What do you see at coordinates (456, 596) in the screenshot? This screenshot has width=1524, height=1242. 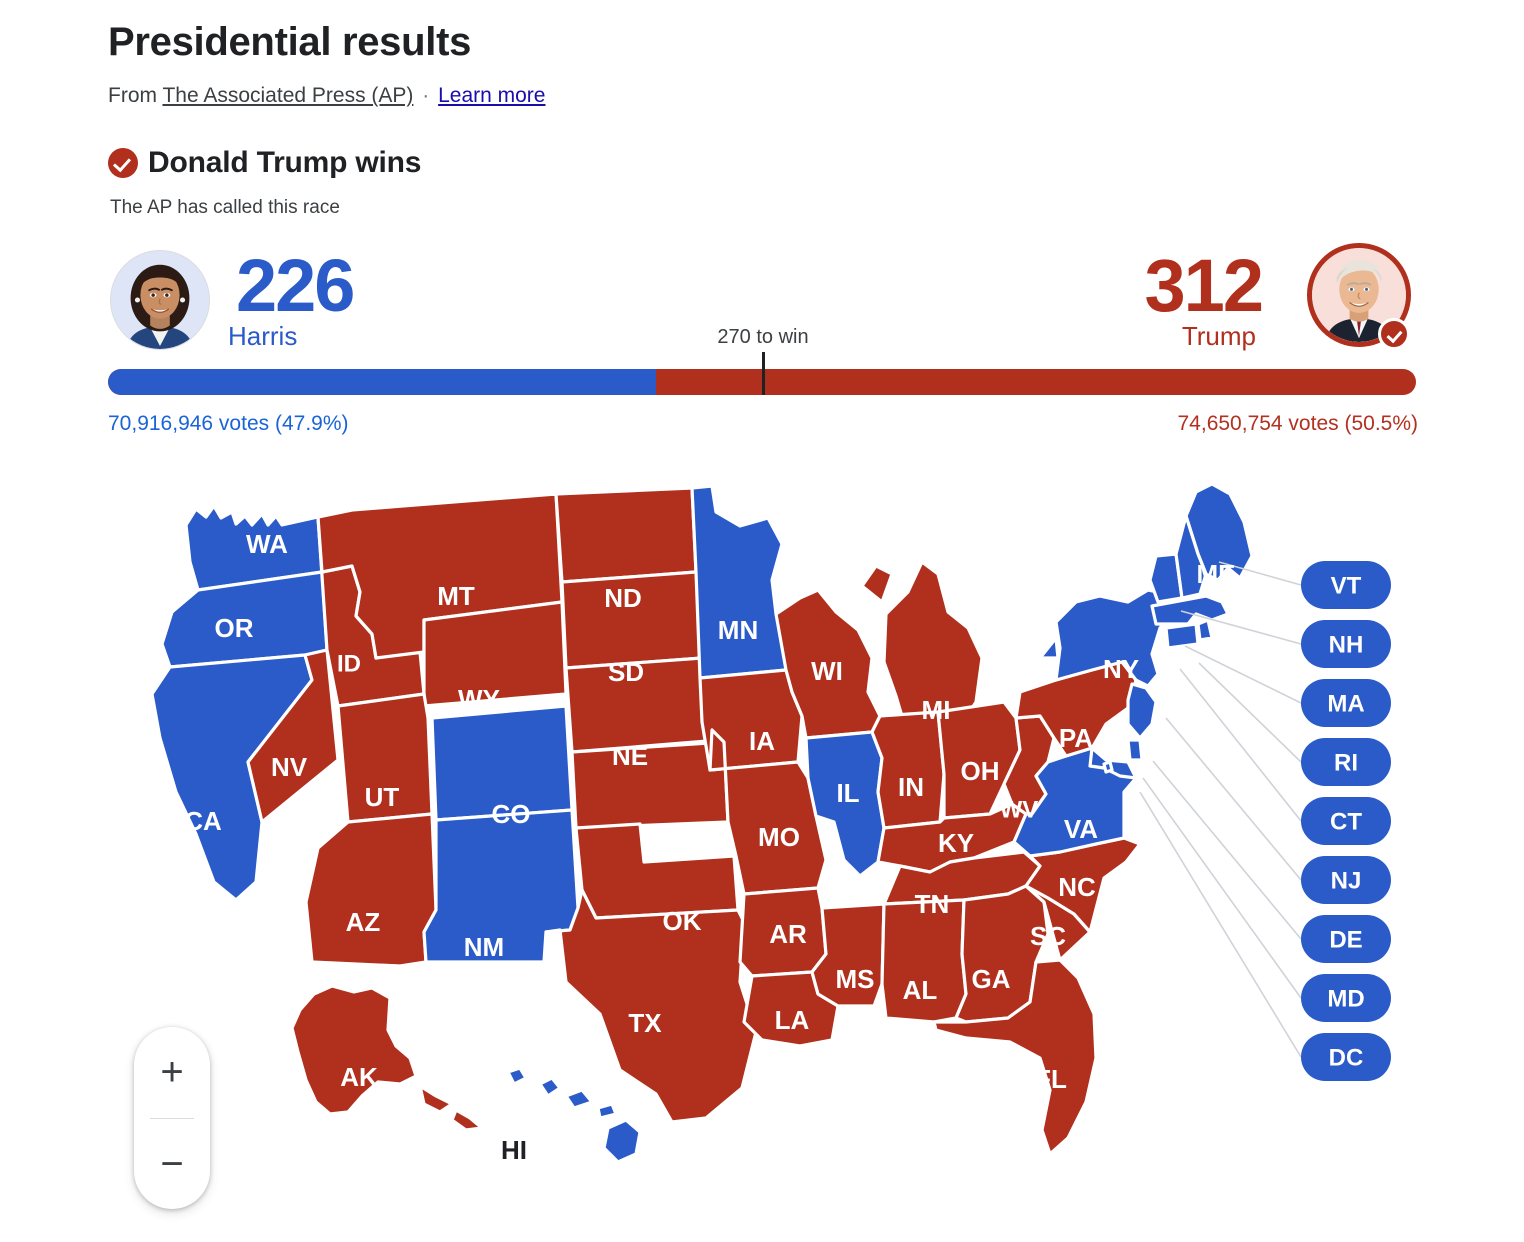 I see `map-state-label-mt: MT` at bounding box center [456, 596].